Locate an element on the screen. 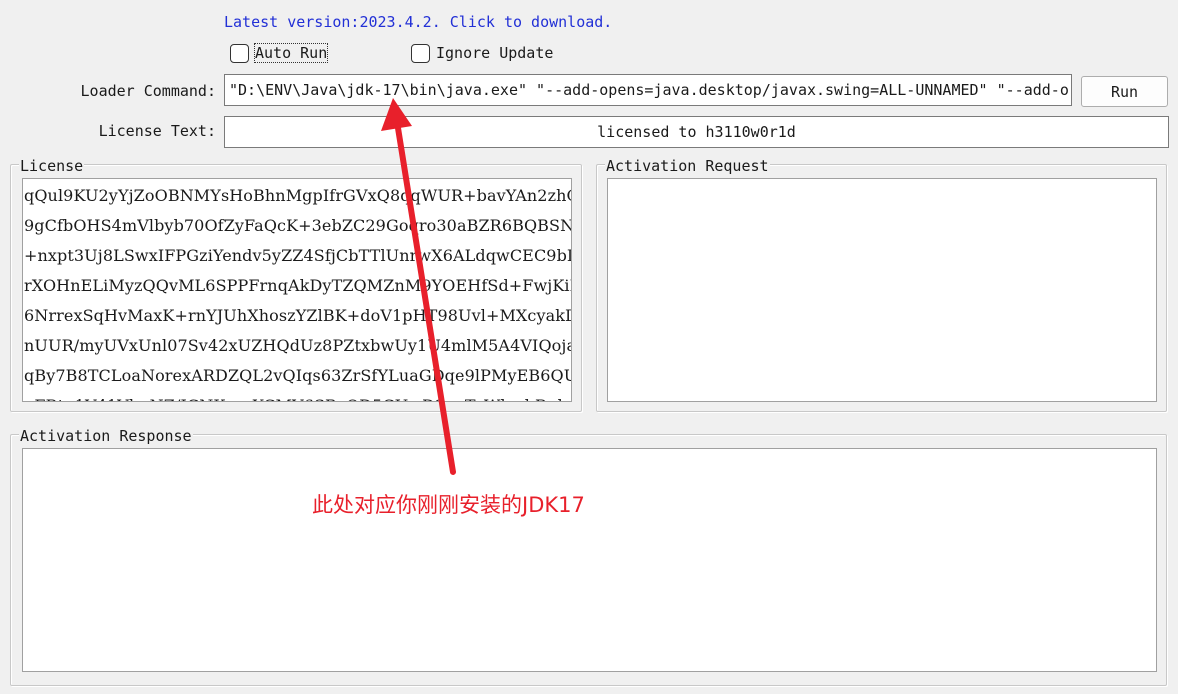 Image resolution: width=1178 pixels, height=694 pixels. auto-run-option: Auto Run is located at coordinates (279, 53).